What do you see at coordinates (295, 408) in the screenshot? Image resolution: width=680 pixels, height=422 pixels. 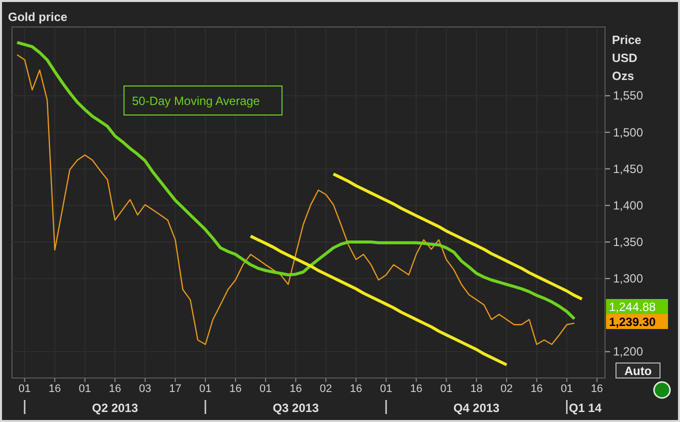 I see `period-label: Q3 2013` at bounding box center [295, 408].